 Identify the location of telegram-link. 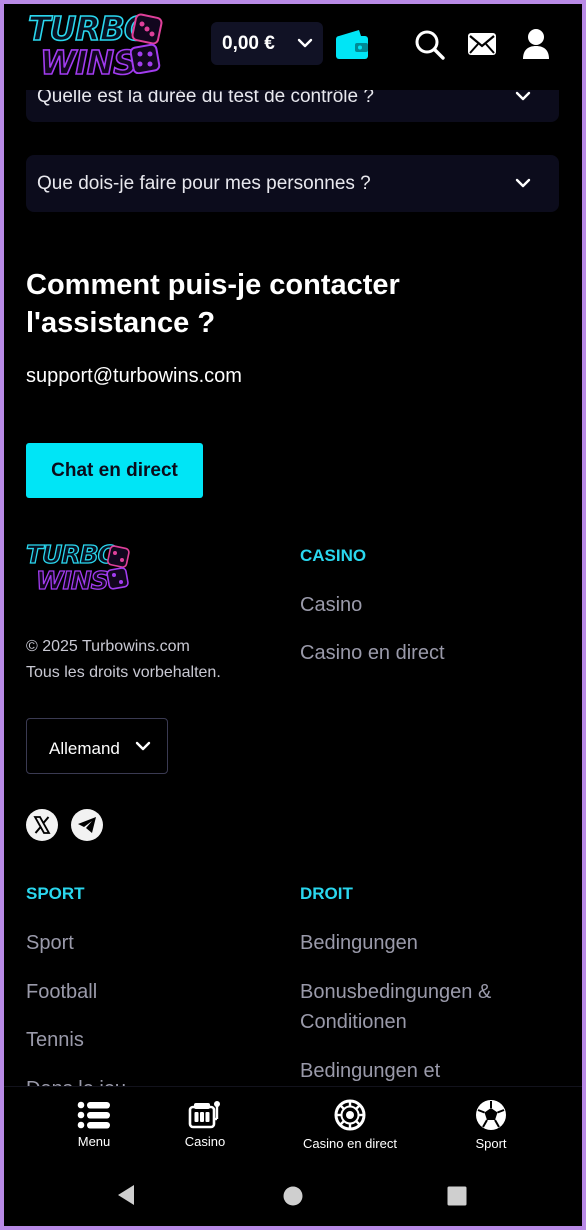
(87, 825).